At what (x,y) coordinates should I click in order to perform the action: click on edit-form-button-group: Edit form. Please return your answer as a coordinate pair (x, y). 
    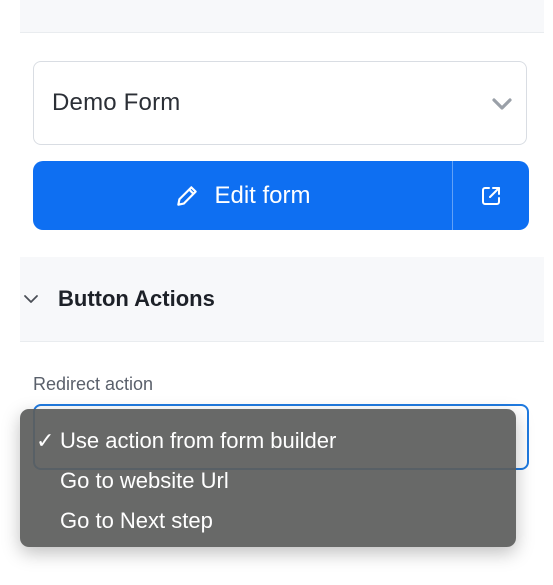
    Looking at the image, I should click on (281, 195).